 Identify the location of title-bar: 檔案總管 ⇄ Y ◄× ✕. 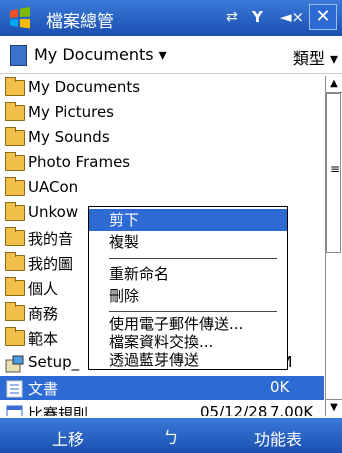
(171, 18).